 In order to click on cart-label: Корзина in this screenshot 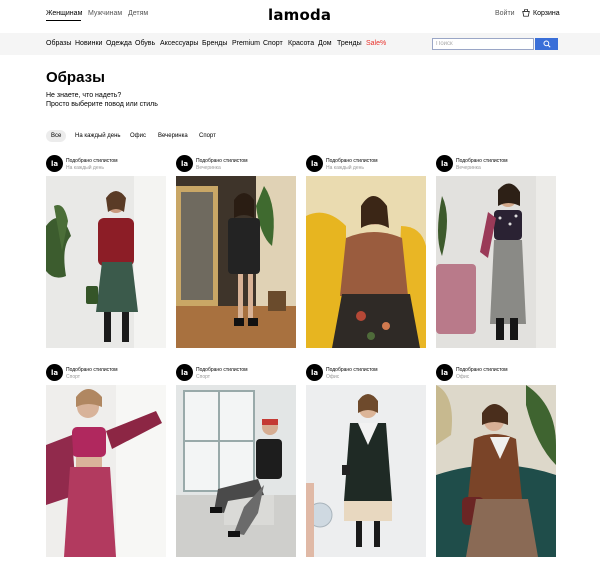, I will do `click(546, 13)`.